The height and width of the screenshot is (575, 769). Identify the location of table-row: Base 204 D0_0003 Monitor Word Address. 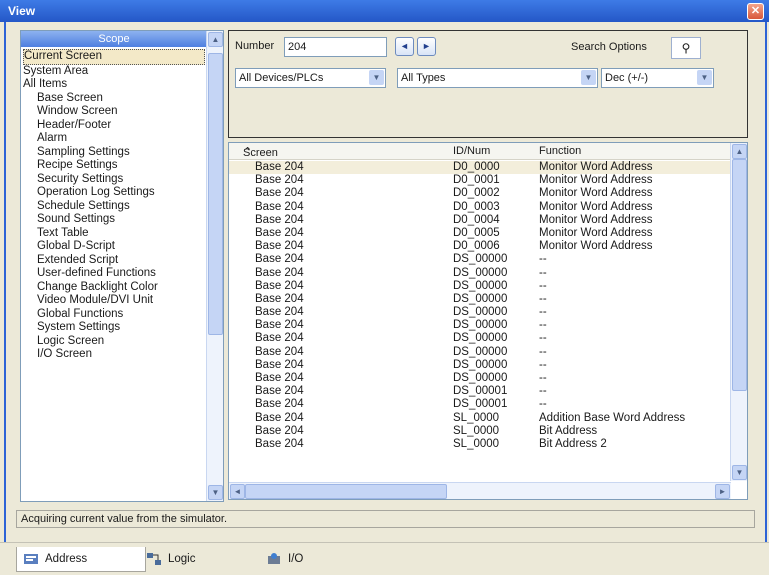
(480, 207).